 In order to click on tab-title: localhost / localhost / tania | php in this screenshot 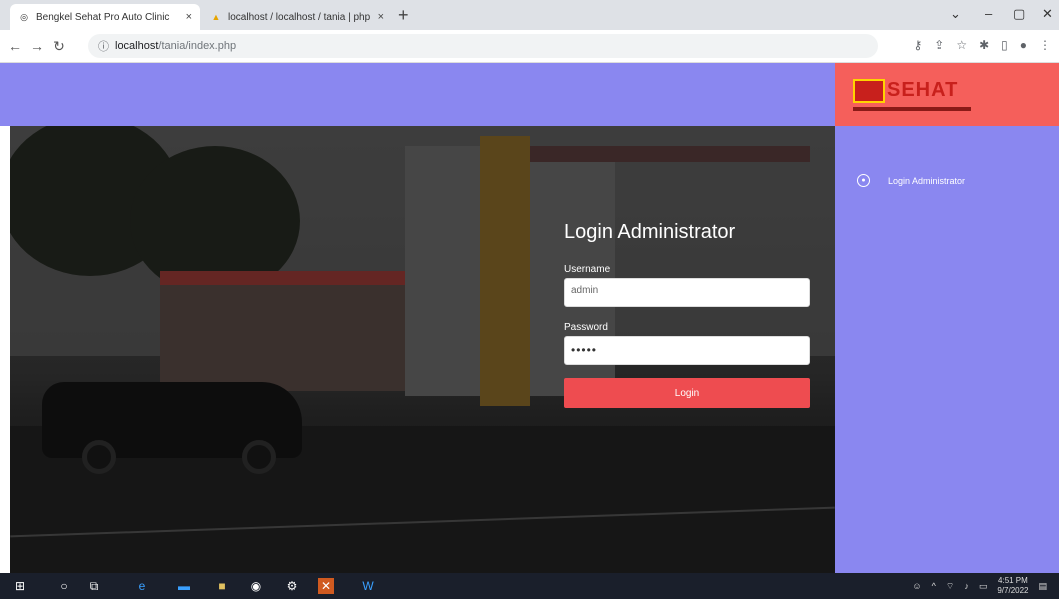, I will do `click(299, 17)`.